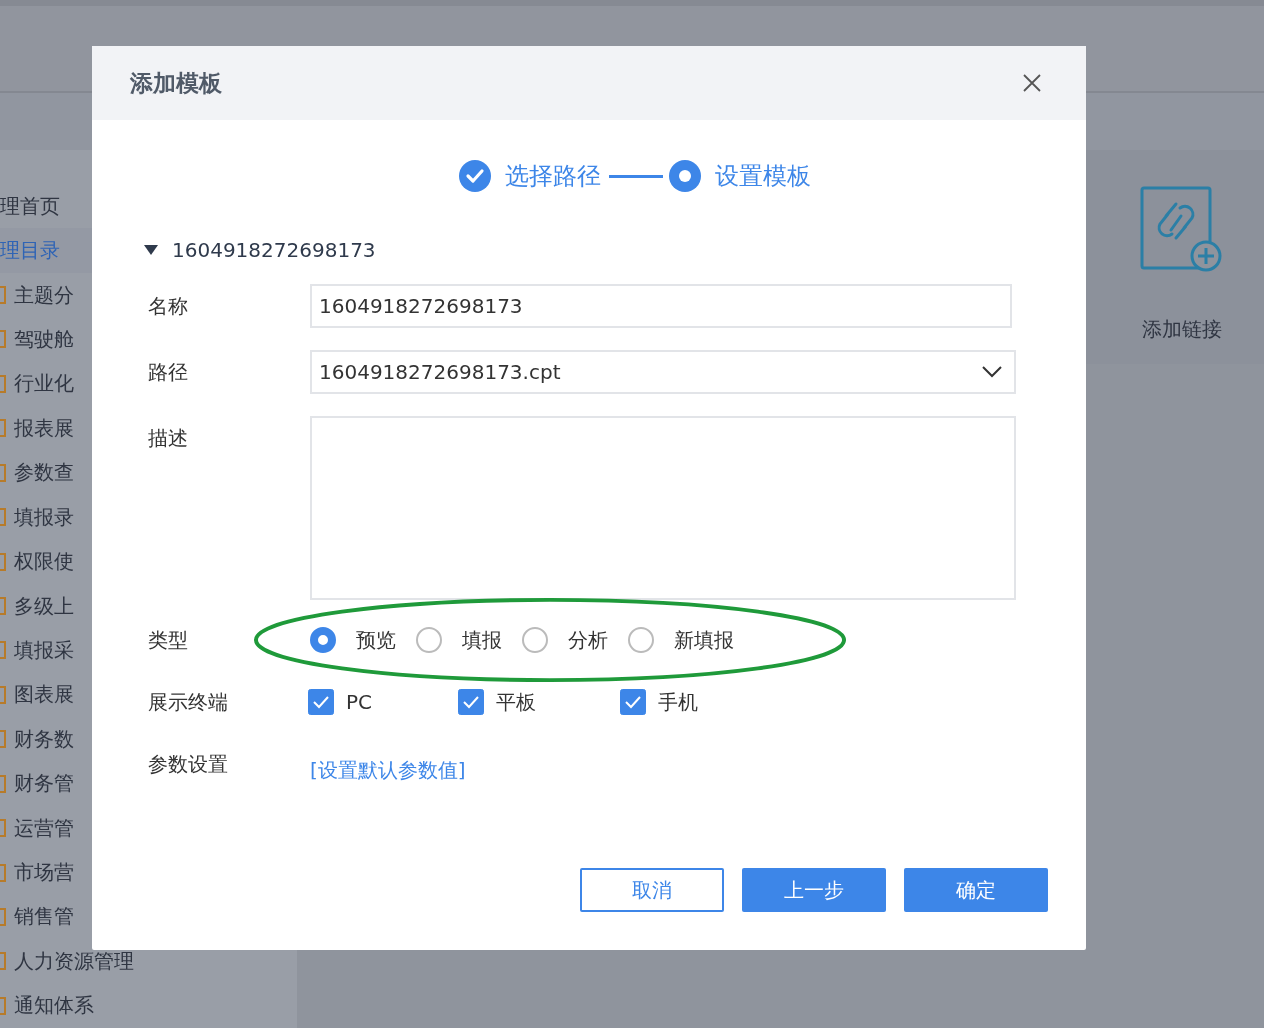 This screenshot has width=1264, height=1028. I want to click on field-label: 描述, so click(168, 438).